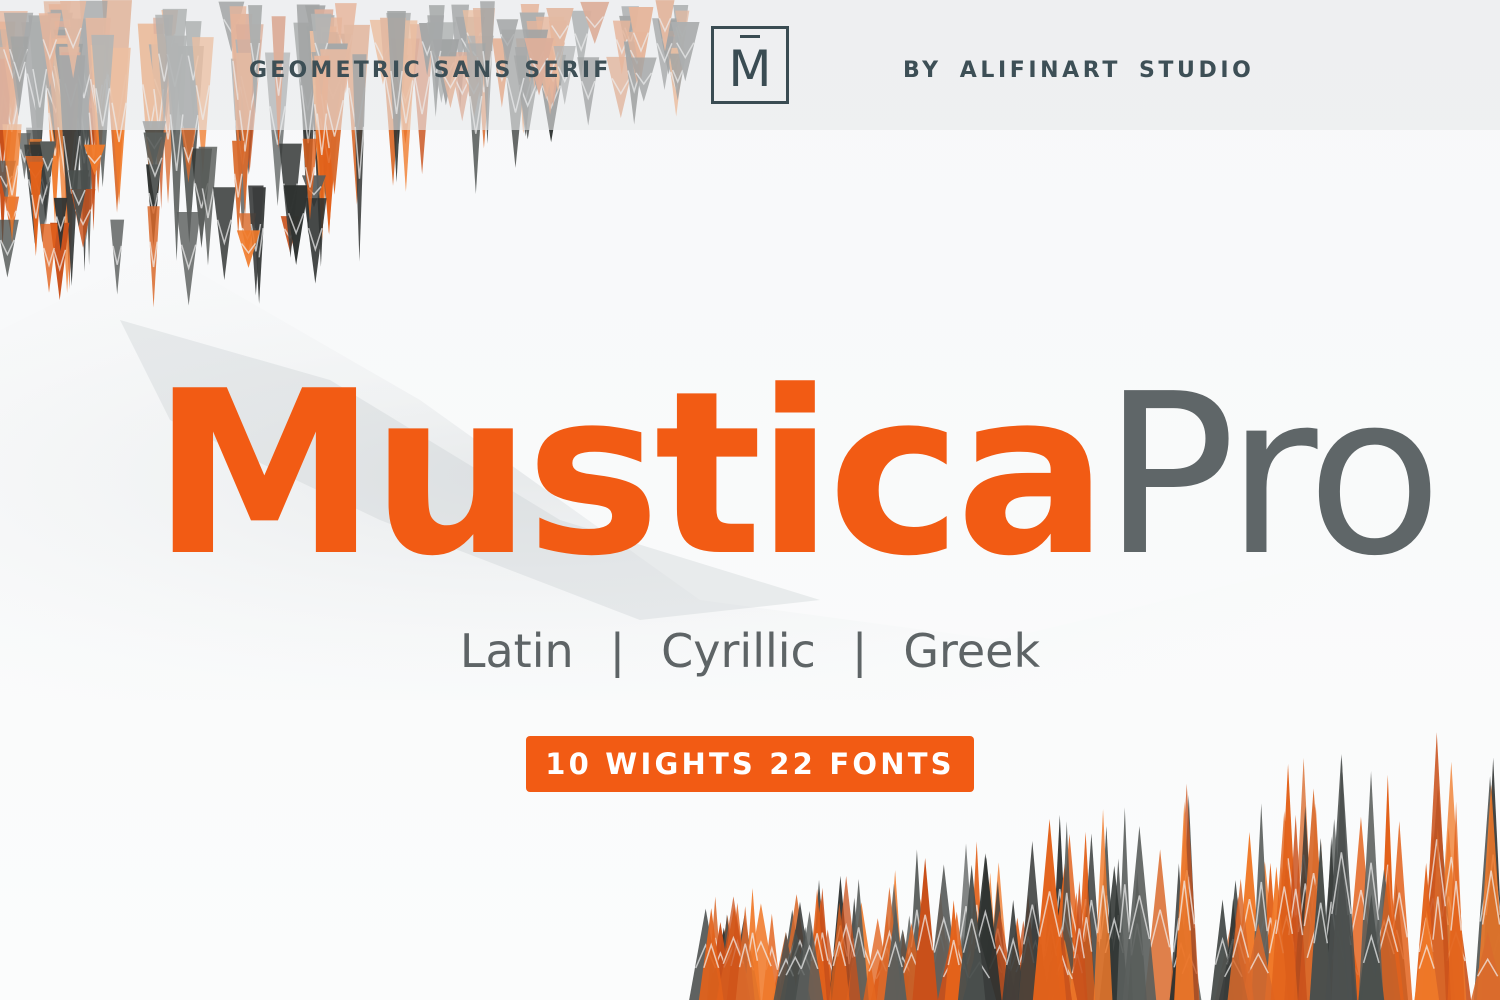 This screenshot has width=1500, height=1000. Describe the element at coordinates (738, 651) in the screenshot. I see `script-cyrillic: Cyrillic` at that location.